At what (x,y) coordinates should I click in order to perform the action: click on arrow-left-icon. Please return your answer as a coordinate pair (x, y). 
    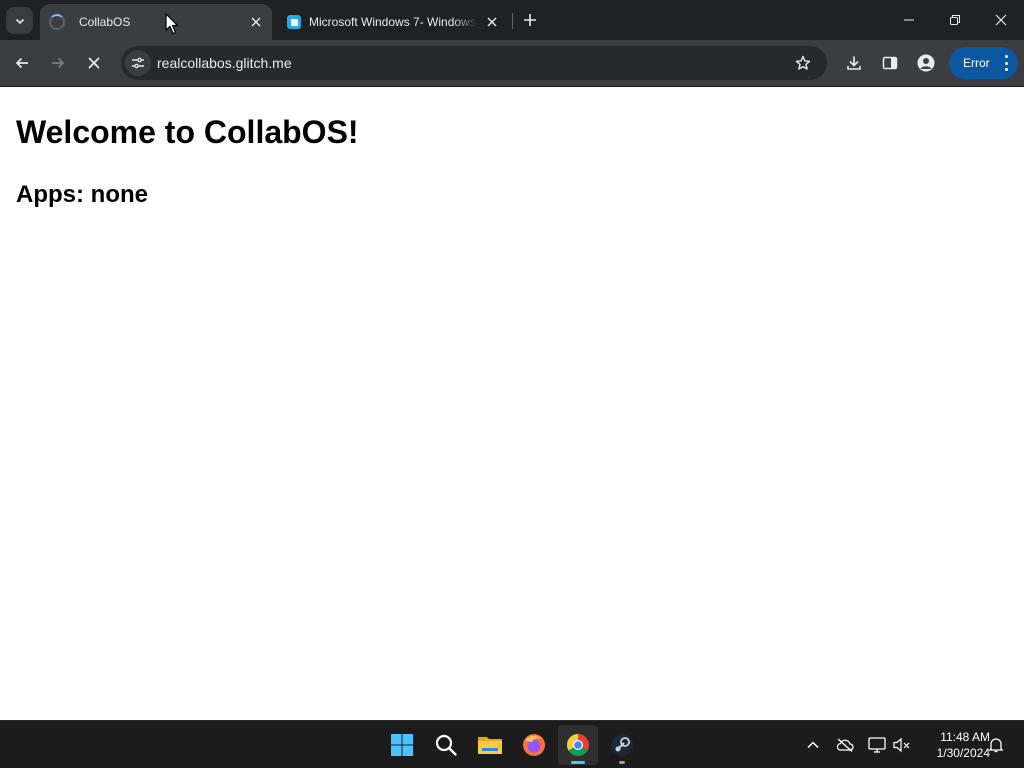
    Looking at the image, I should click on (21, 63).